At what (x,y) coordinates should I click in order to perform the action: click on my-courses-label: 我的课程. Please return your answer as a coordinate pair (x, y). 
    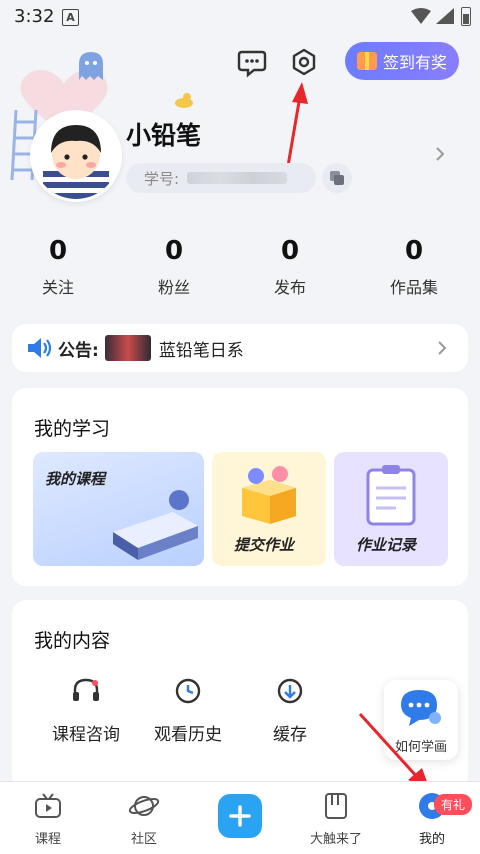
    Looking at the image, I should click on (75, 479).